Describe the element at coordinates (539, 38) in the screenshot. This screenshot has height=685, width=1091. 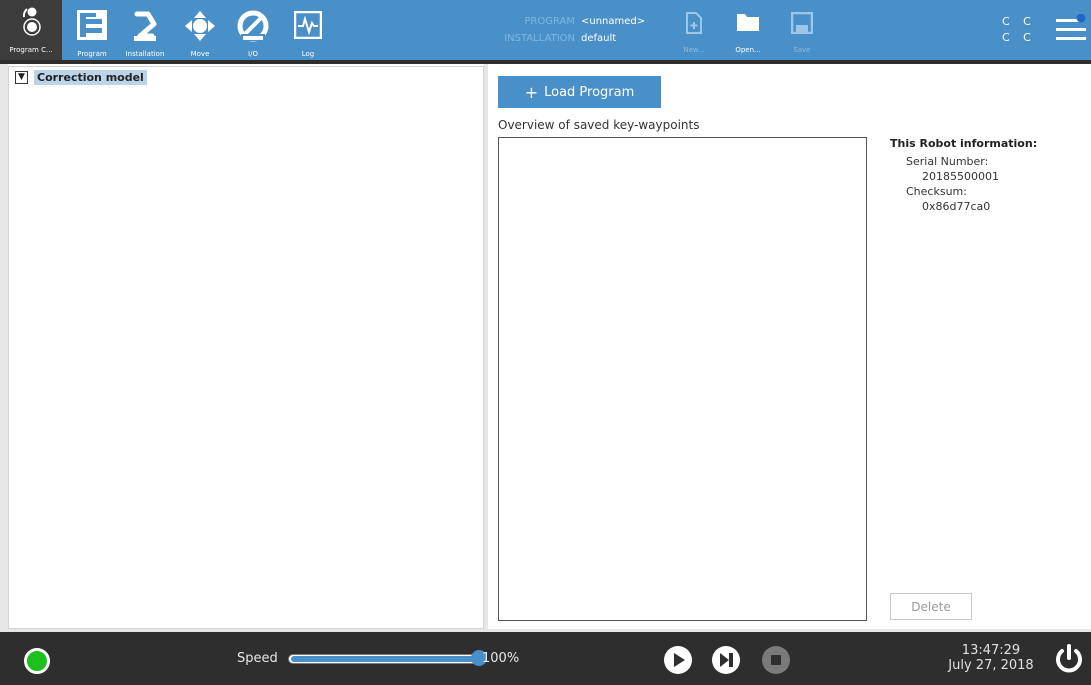
I see `installation-key: INSTALLATION` at that location.